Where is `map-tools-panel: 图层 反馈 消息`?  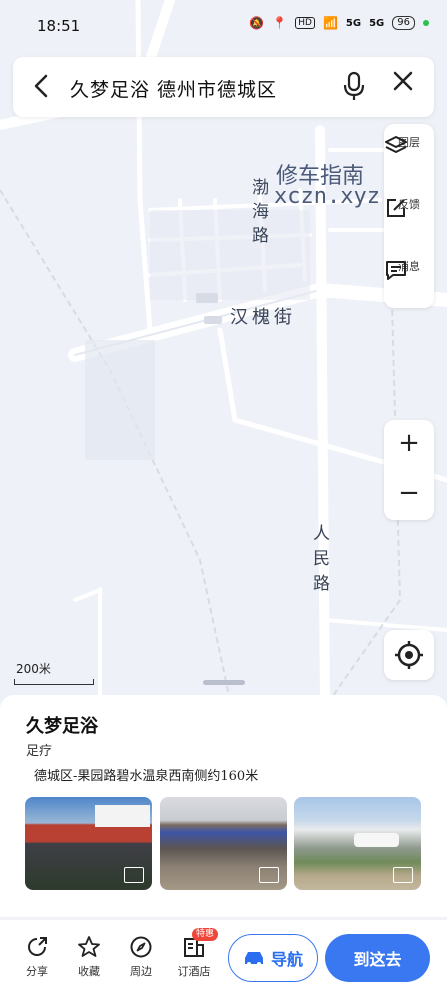 map-tools-panel: 图层 反馈 消息 is located at coordinates (409, 216).